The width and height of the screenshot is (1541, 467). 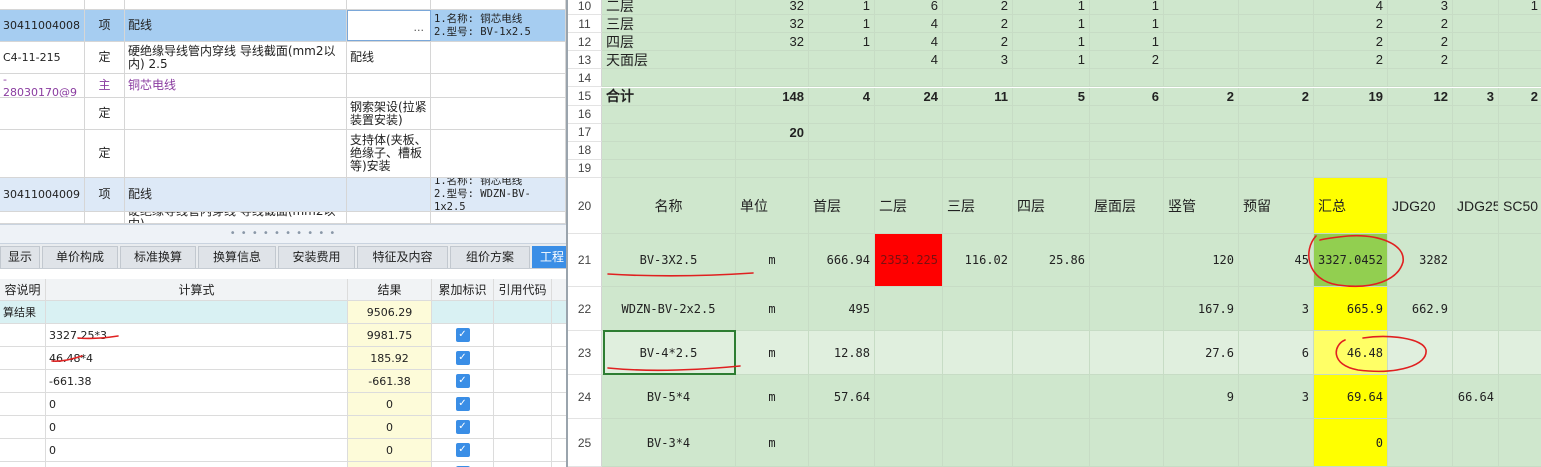 What do you see at coordinates (1351, 260) in the screenshot?
I see `sheet-cell: 3327.0452` at bounding box center [1351, 260].